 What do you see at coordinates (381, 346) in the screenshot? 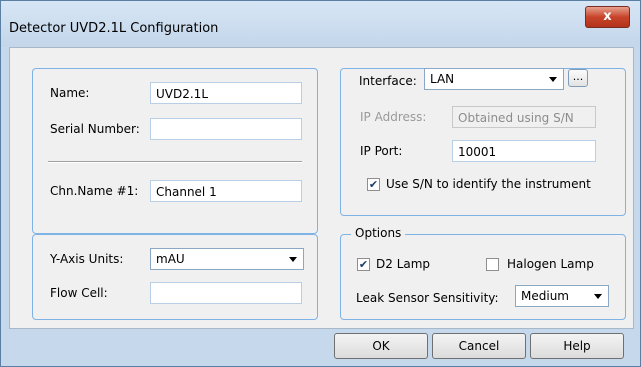
I see `ok-button: OK` at bounding box center [381, 346].